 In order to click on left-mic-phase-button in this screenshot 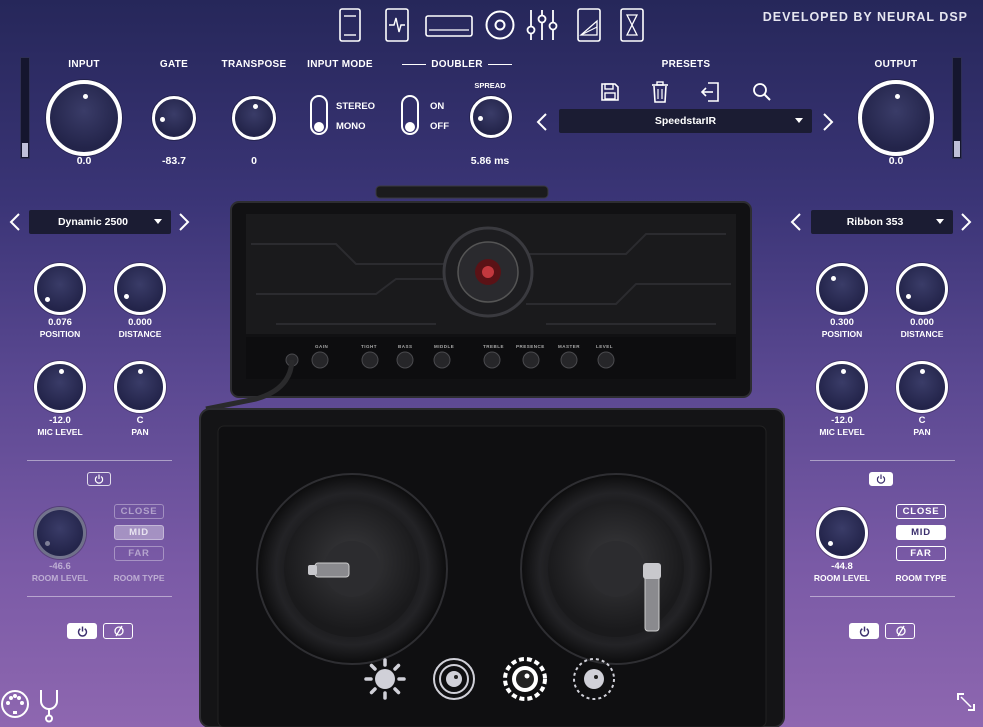, I will do `click(118, 631)`.